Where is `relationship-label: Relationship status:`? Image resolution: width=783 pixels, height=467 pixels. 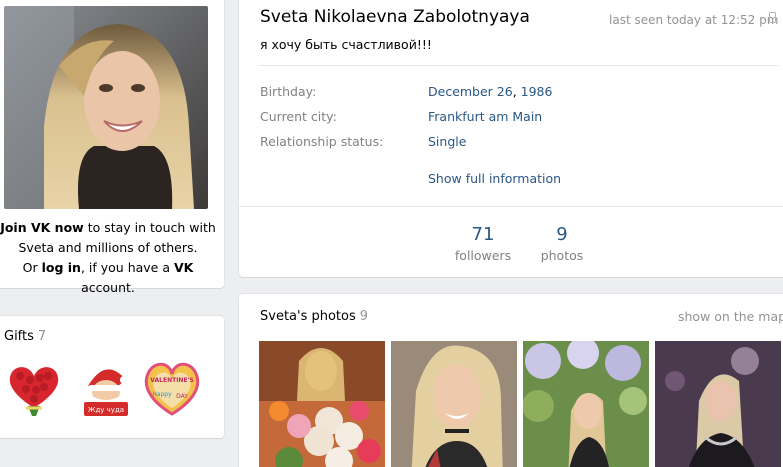
relationship-label: Relationship status: is located at coordinates (322, 141).